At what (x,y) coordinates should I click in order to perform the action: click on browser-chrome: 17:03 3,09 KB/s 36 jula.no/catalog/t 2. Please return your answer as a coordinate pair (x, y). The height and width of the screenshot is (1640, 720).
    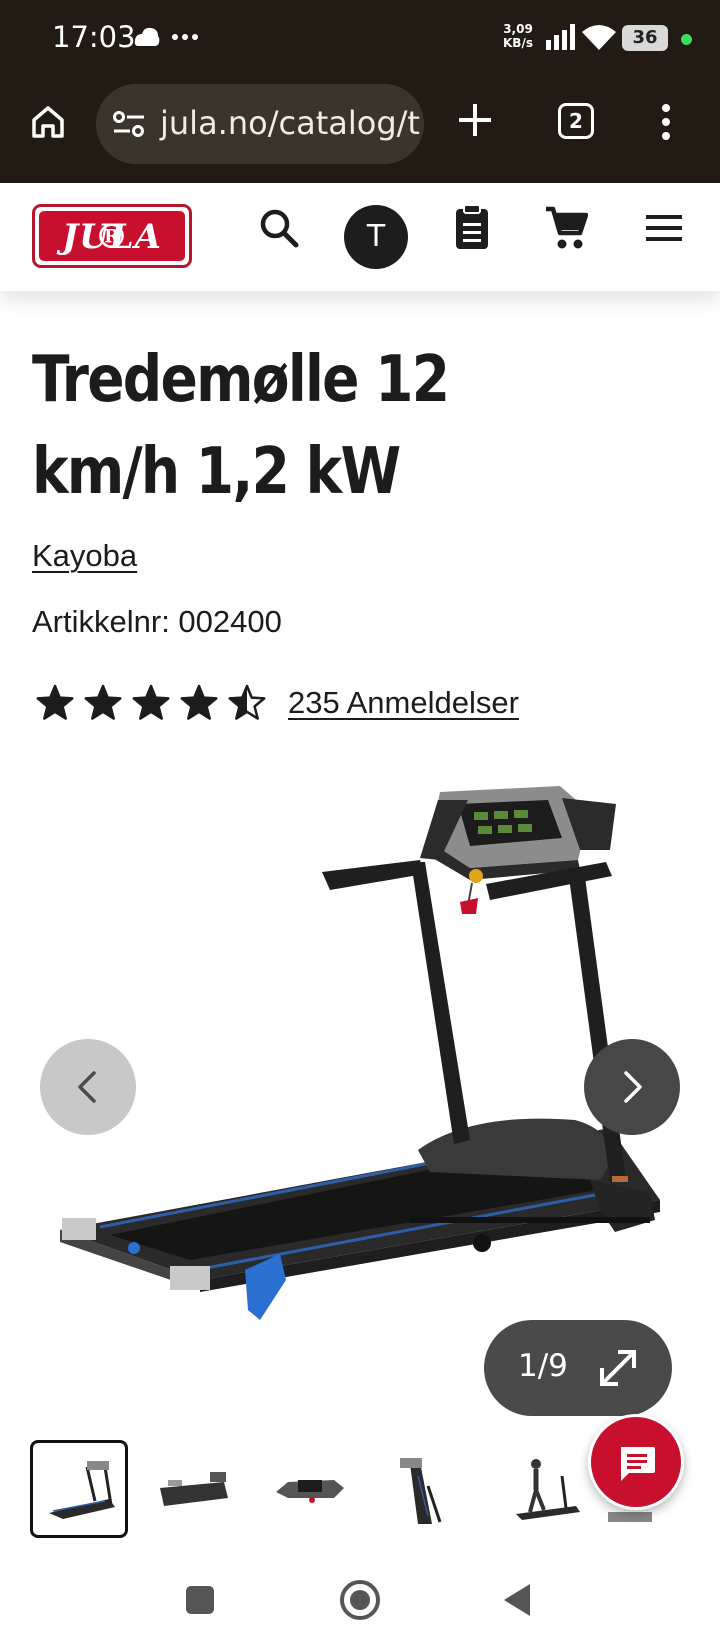
    Looking at the image, I should click on (360, 91).